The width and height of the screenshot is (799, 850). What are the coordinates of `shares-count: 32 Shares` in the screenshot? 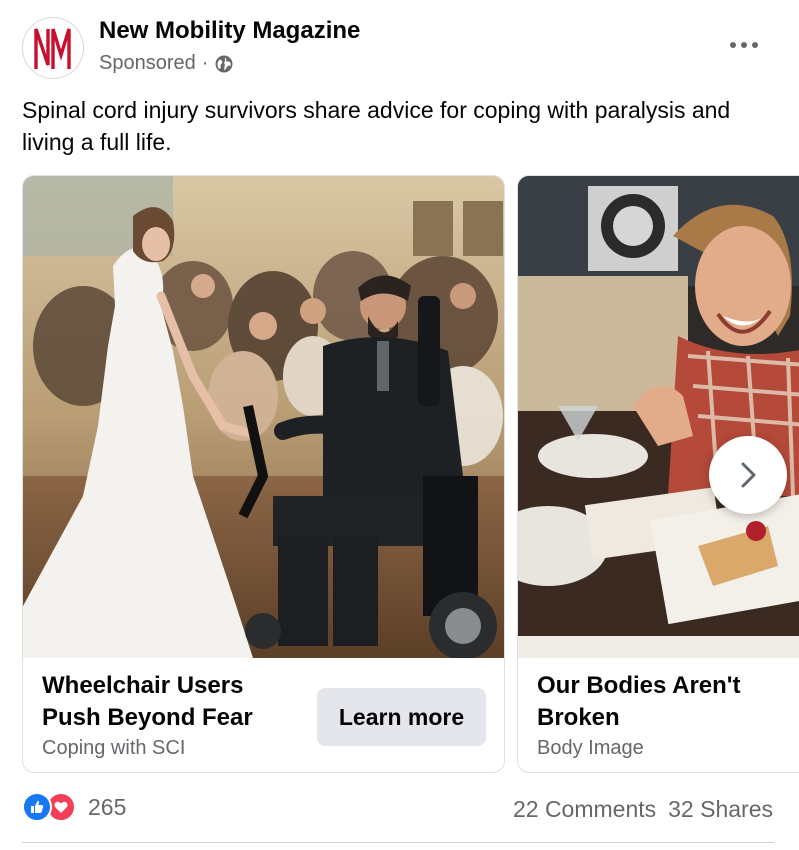 It's located at (720, 809).